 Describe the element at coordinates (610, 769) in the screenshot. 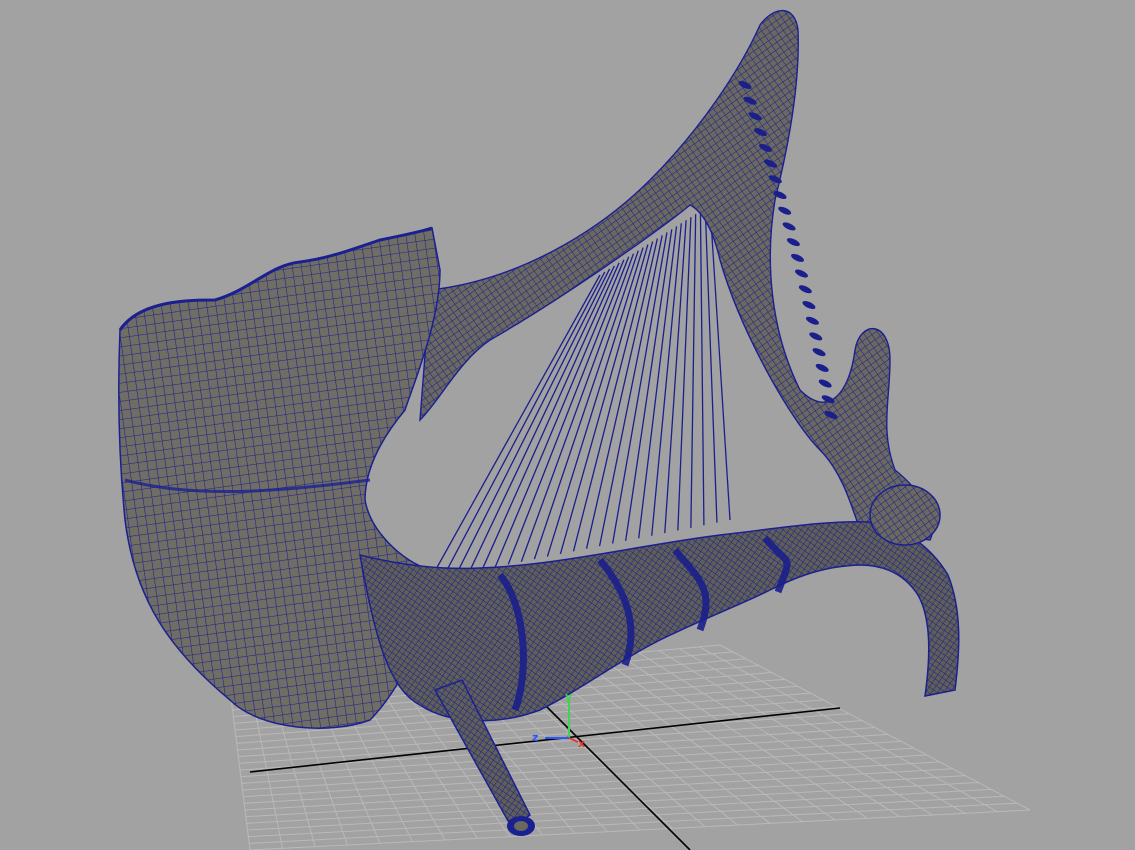

I see `grid-axis-z` at that location.